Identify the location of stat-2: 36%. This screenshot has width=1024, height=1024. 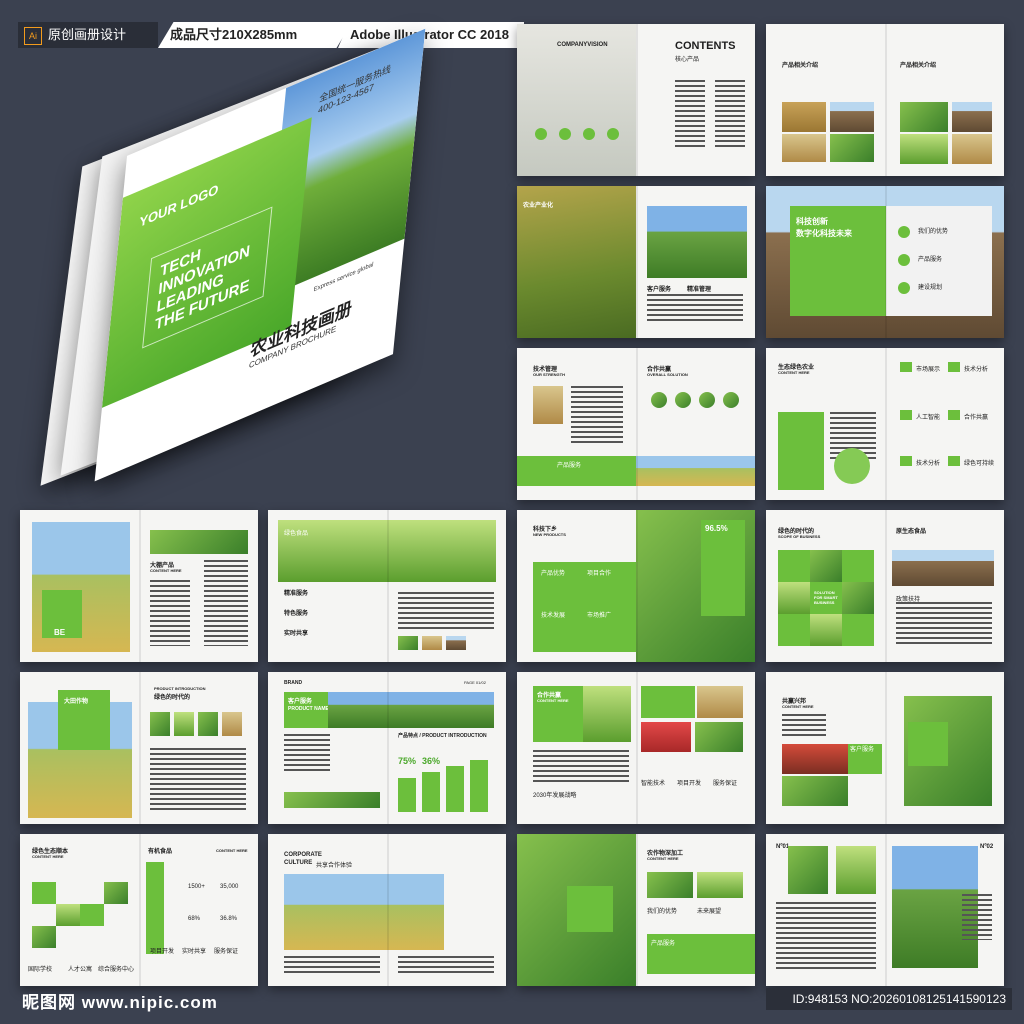
(431, 761).